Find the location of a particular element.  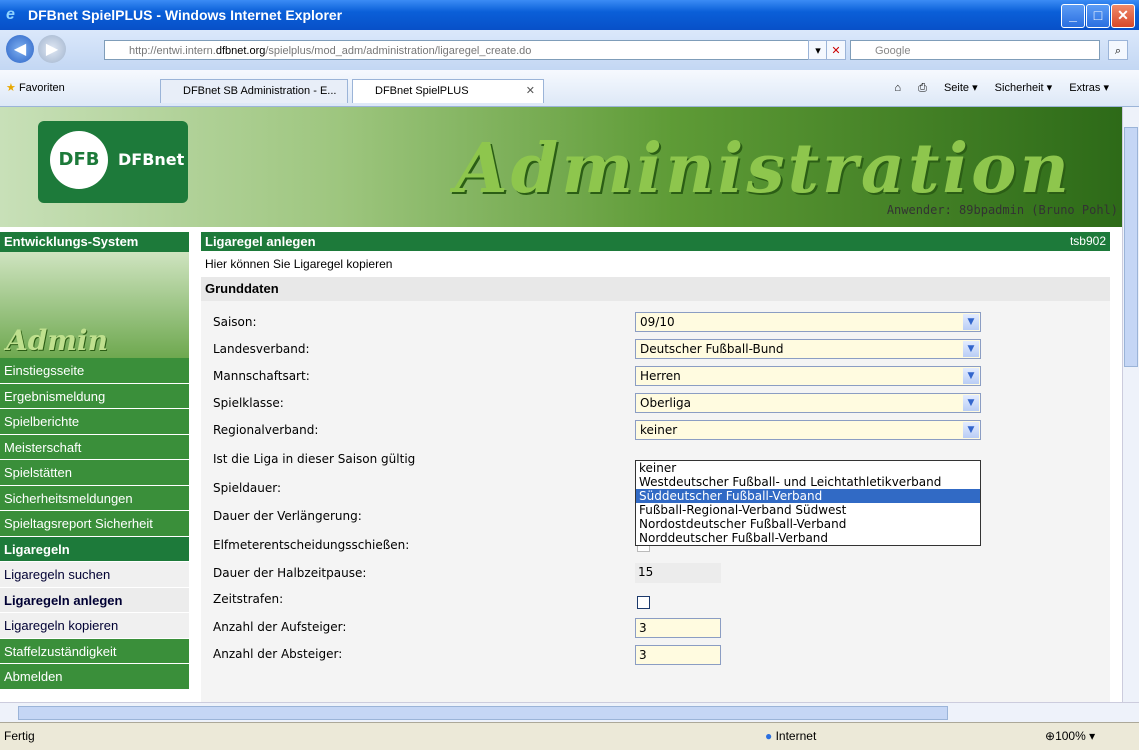

landesverband-label: Landesverband: is located at coordinates (261, 349).